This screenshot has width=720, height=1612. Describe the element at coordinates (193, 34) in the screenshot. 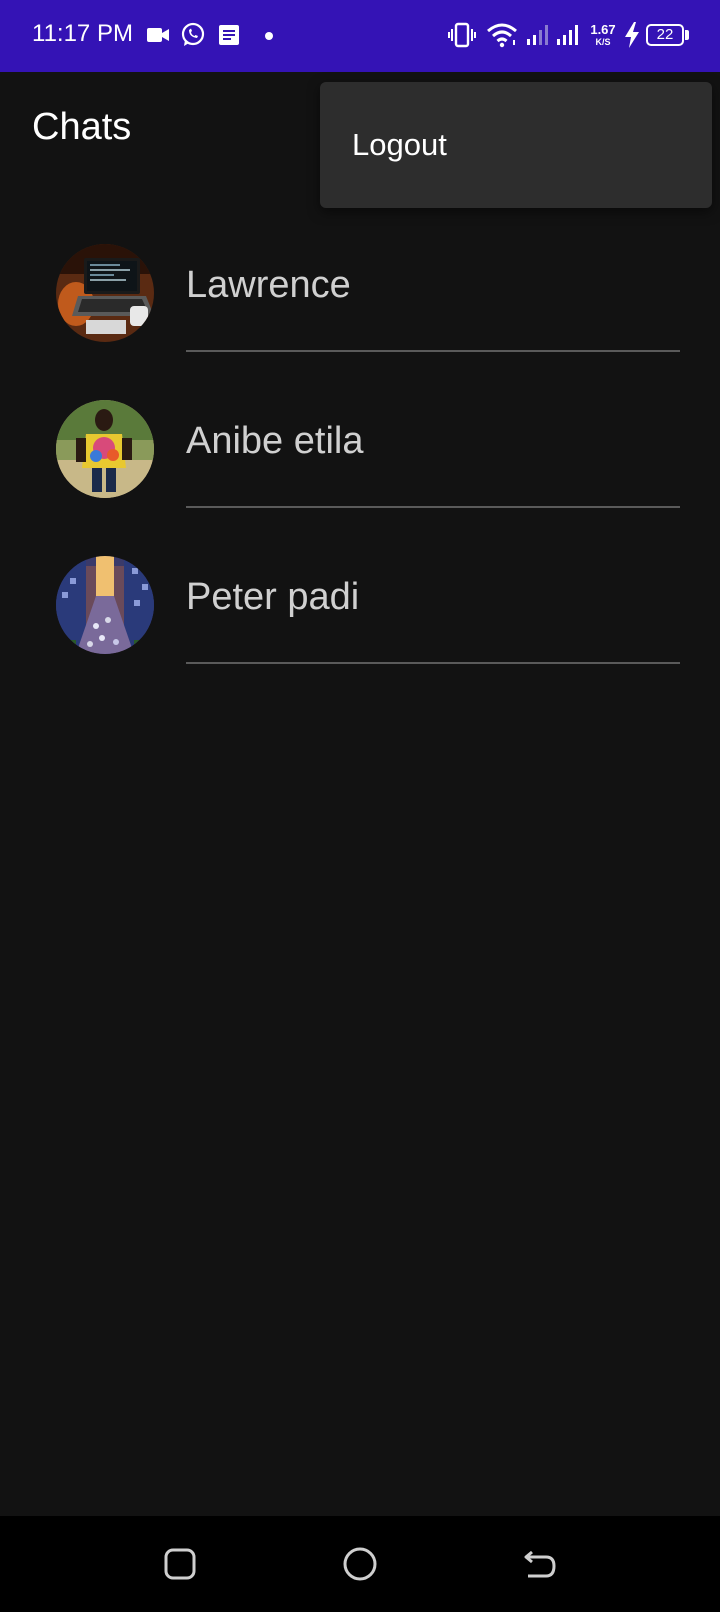

I see `whatsapp-icon` at that location.